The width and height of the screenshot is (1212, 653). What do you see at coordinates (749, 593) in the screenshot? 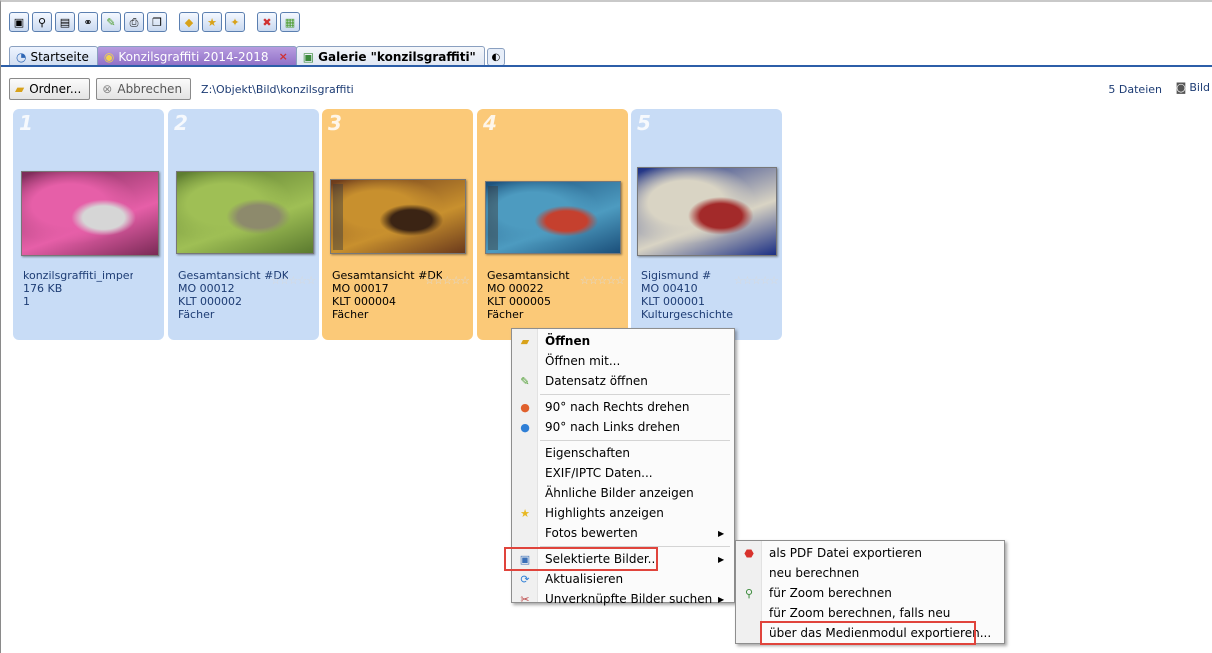
I see `zoom-icon: ⚲` at bounding box center [749, 593].